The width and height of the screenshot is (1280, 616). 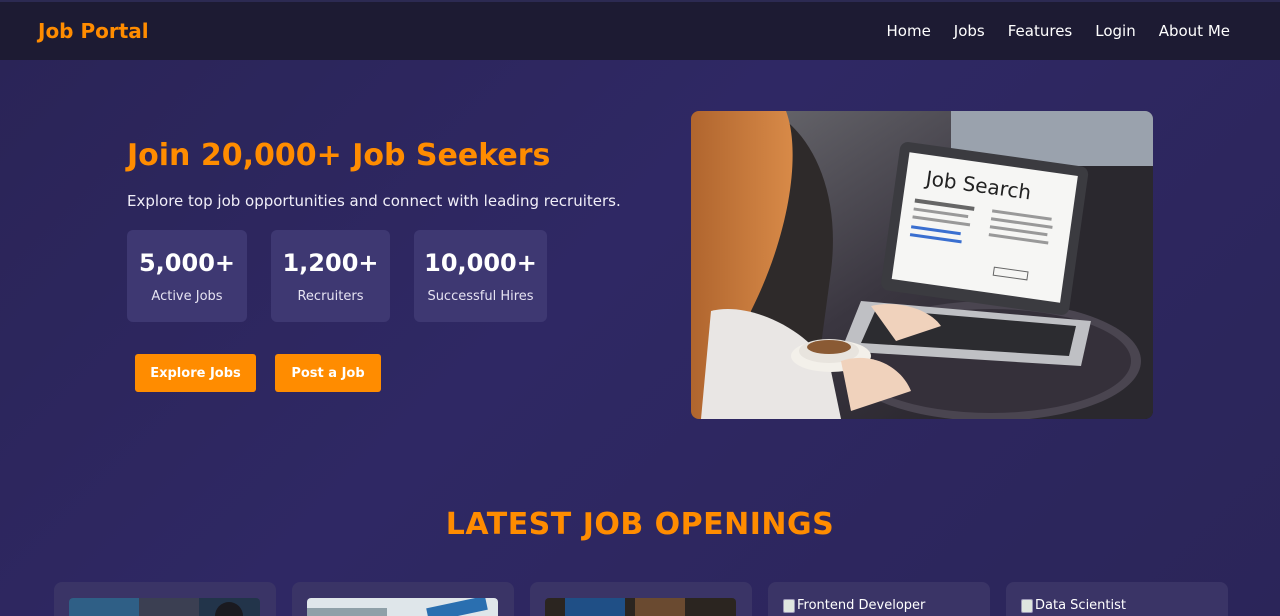 I want to click on job-card: Data Scientist, so click(x=1117, y=599).